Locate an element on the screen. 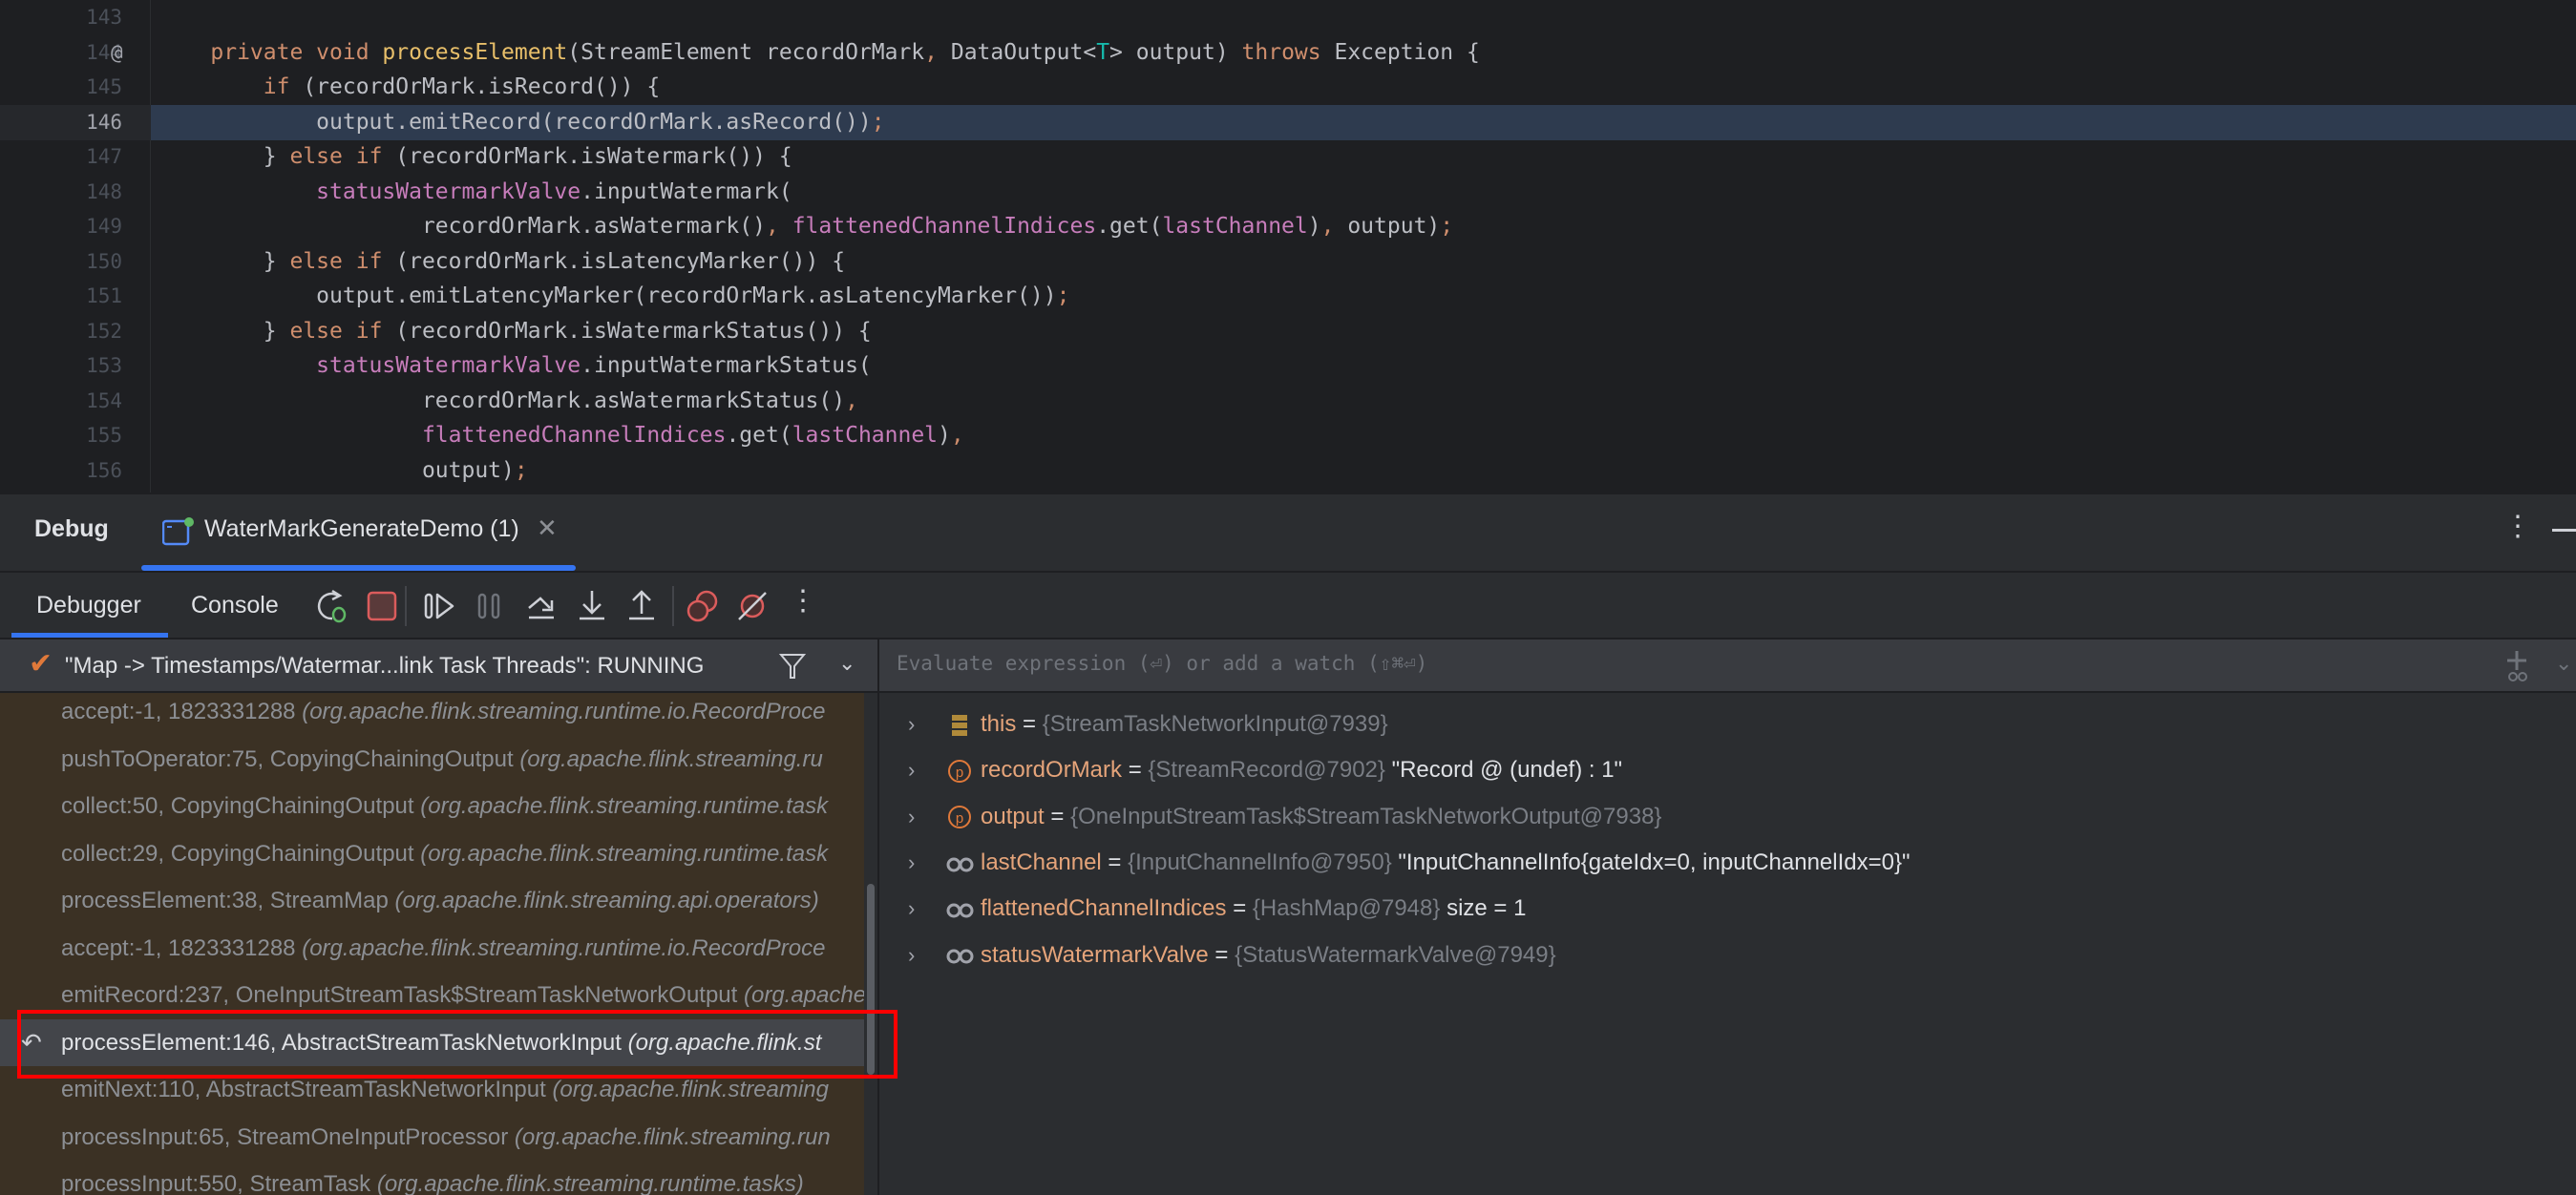 Image resolution: width=2576 pixels, height=1195 pixels. variable-name: lastChannel is located at coordinates (1041, 862).